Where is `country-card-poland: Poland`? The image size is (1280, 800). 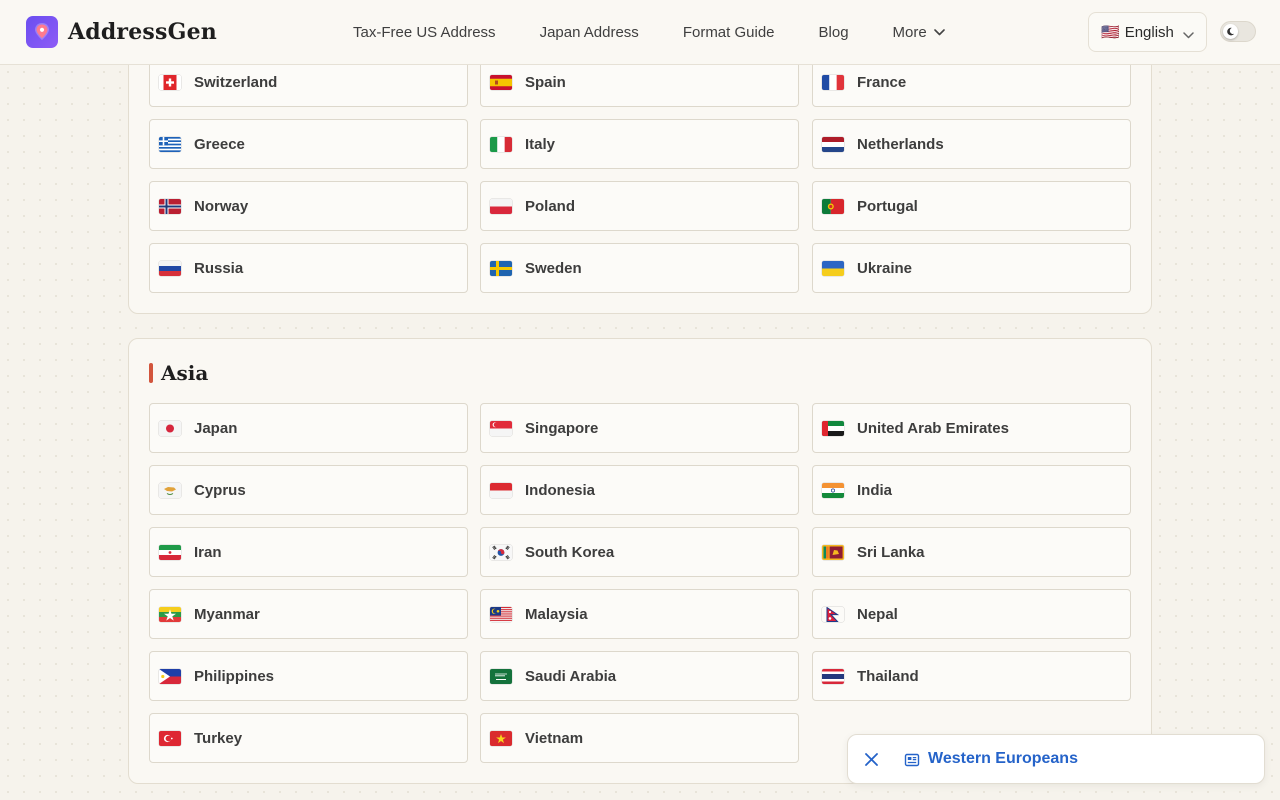
country-card-poland: Poland is located at coordinates (639, 206).